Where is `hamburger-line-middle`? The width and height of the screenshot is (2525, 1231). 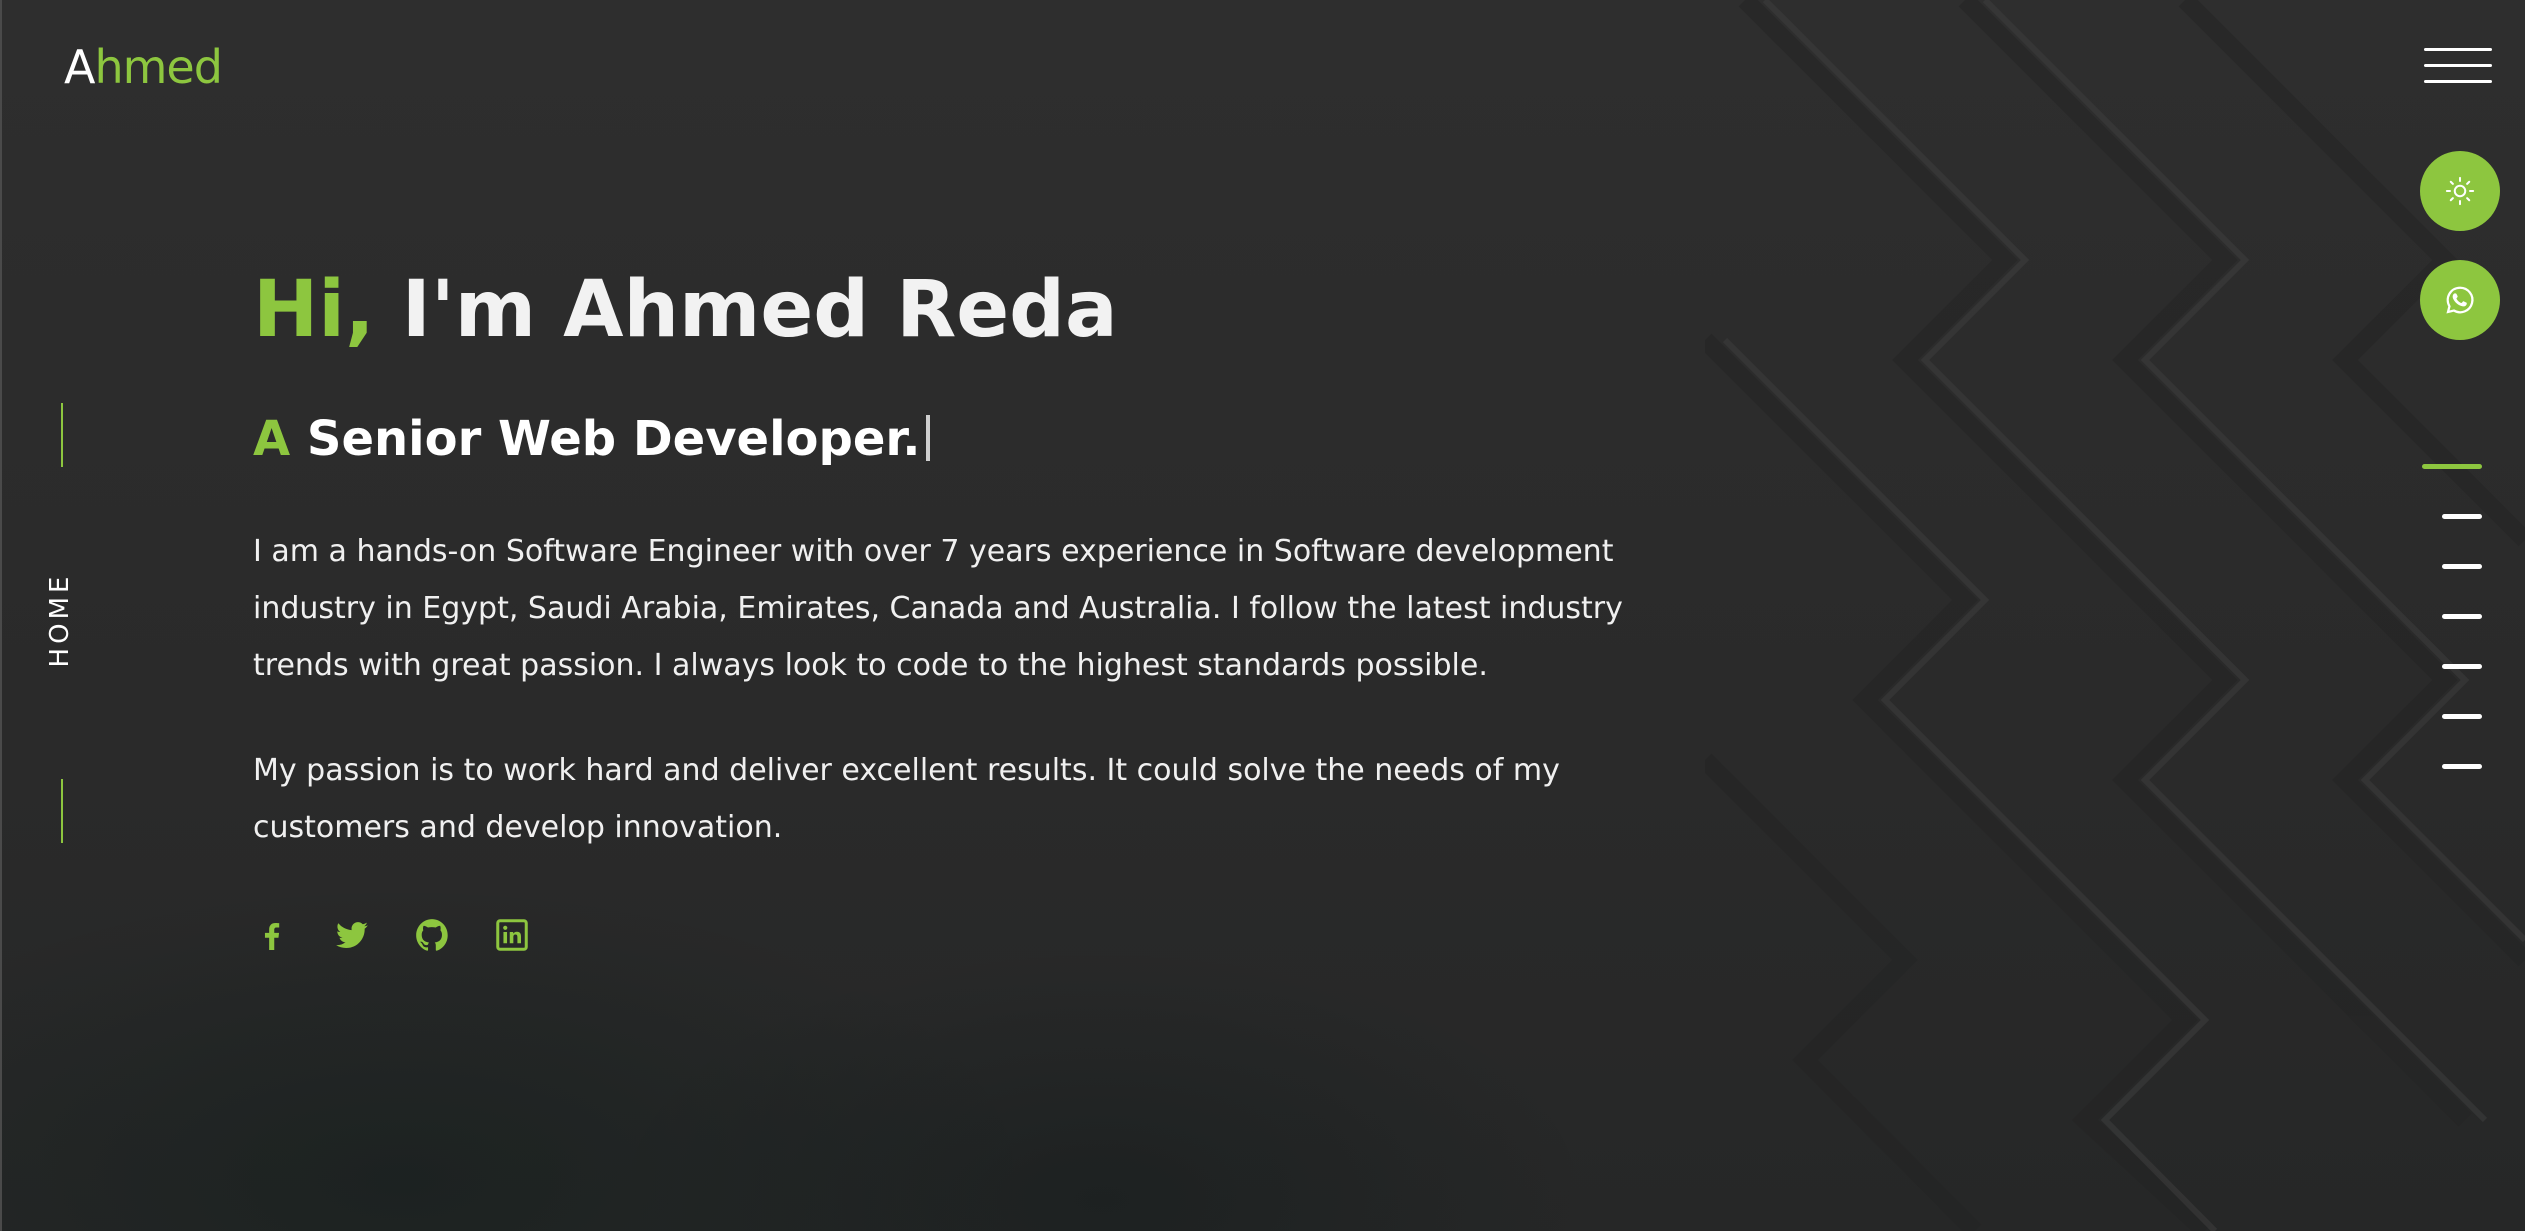
hamburger-line-middle is located at coordinates (2458, 65).